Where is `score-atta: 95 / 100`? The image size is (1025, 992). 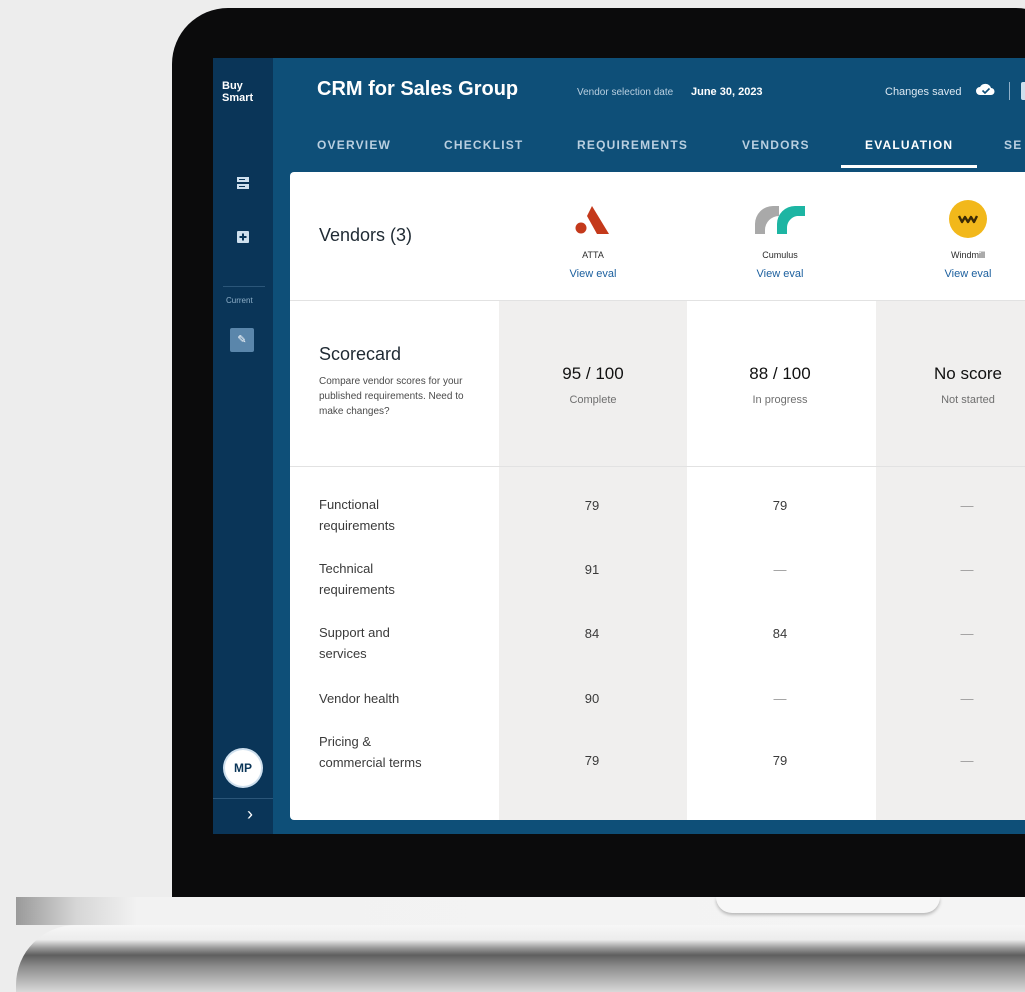 score-atta: 95 / 100 is located at coordinates (593, 373).